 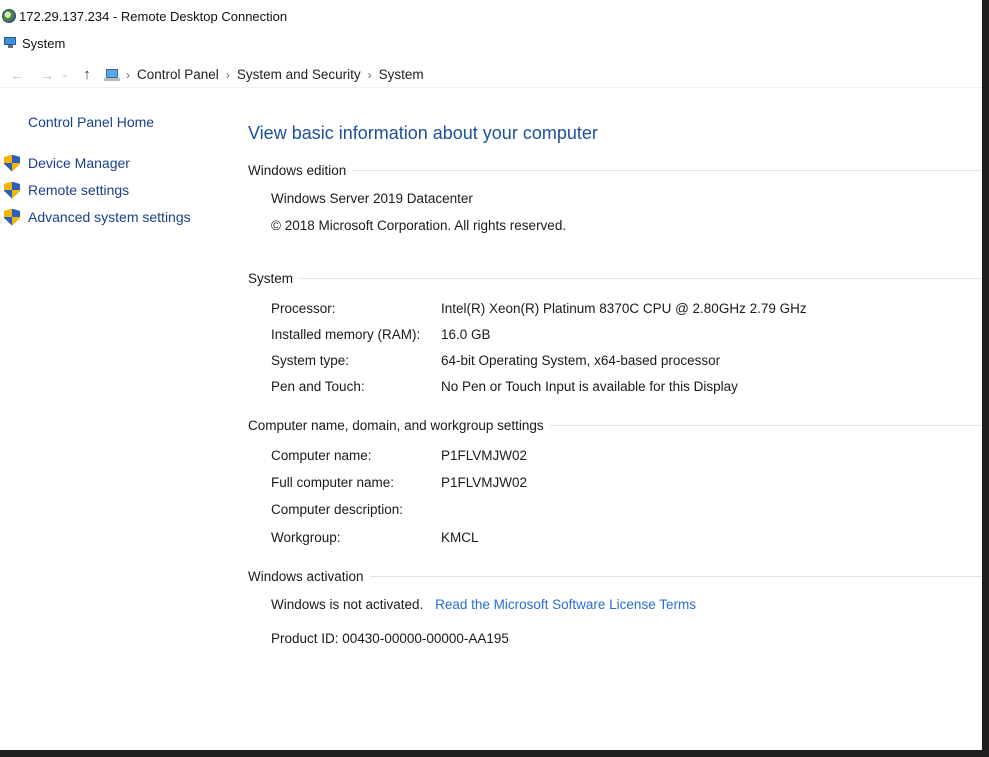 What do you see at coordinates (381, 334) in the screenshot?
I see `installed-memory-row: Installed memory (RAM): 16.0 GB` at bounding box center [381, 334].